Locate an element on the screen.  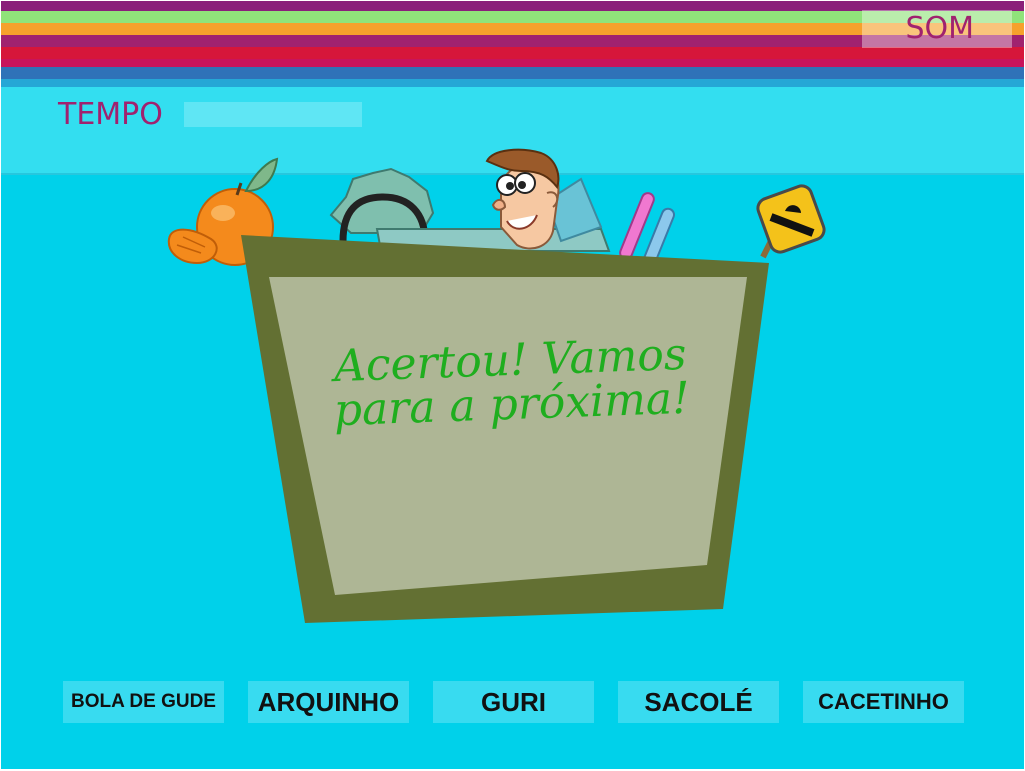
feedback-message: Acertou! Vamos para a próxima! is located at coordinates (511, 382).